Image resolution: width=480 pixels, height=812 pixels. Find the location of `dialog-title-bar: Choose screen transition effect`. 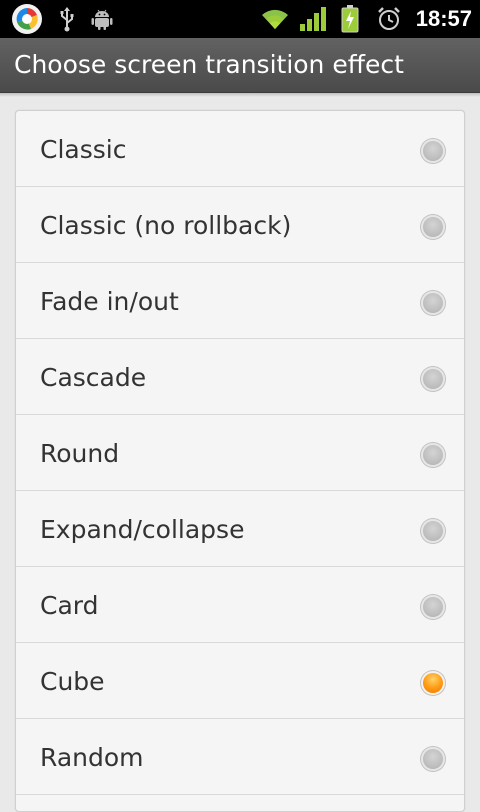

dialog-title-bar: Choose screen transition effect is located at coordinates (240, 65).